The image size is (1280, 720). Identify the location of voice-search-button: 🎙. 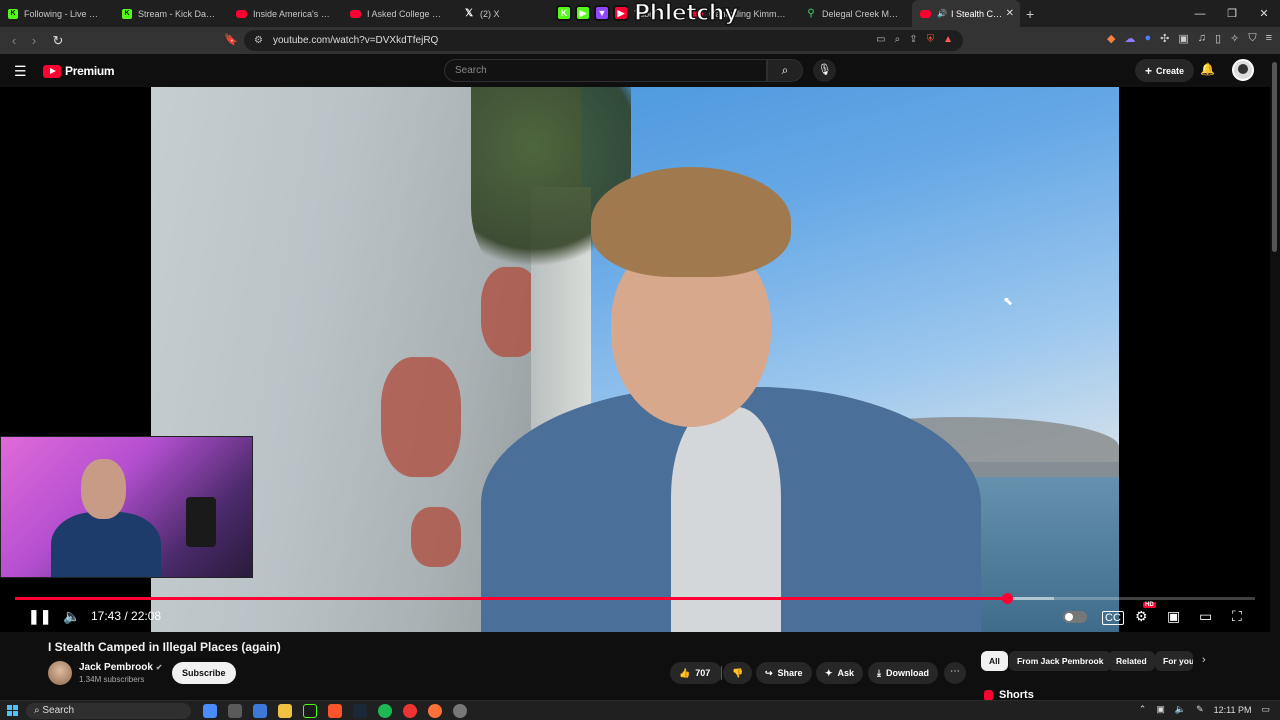
(824, 70).